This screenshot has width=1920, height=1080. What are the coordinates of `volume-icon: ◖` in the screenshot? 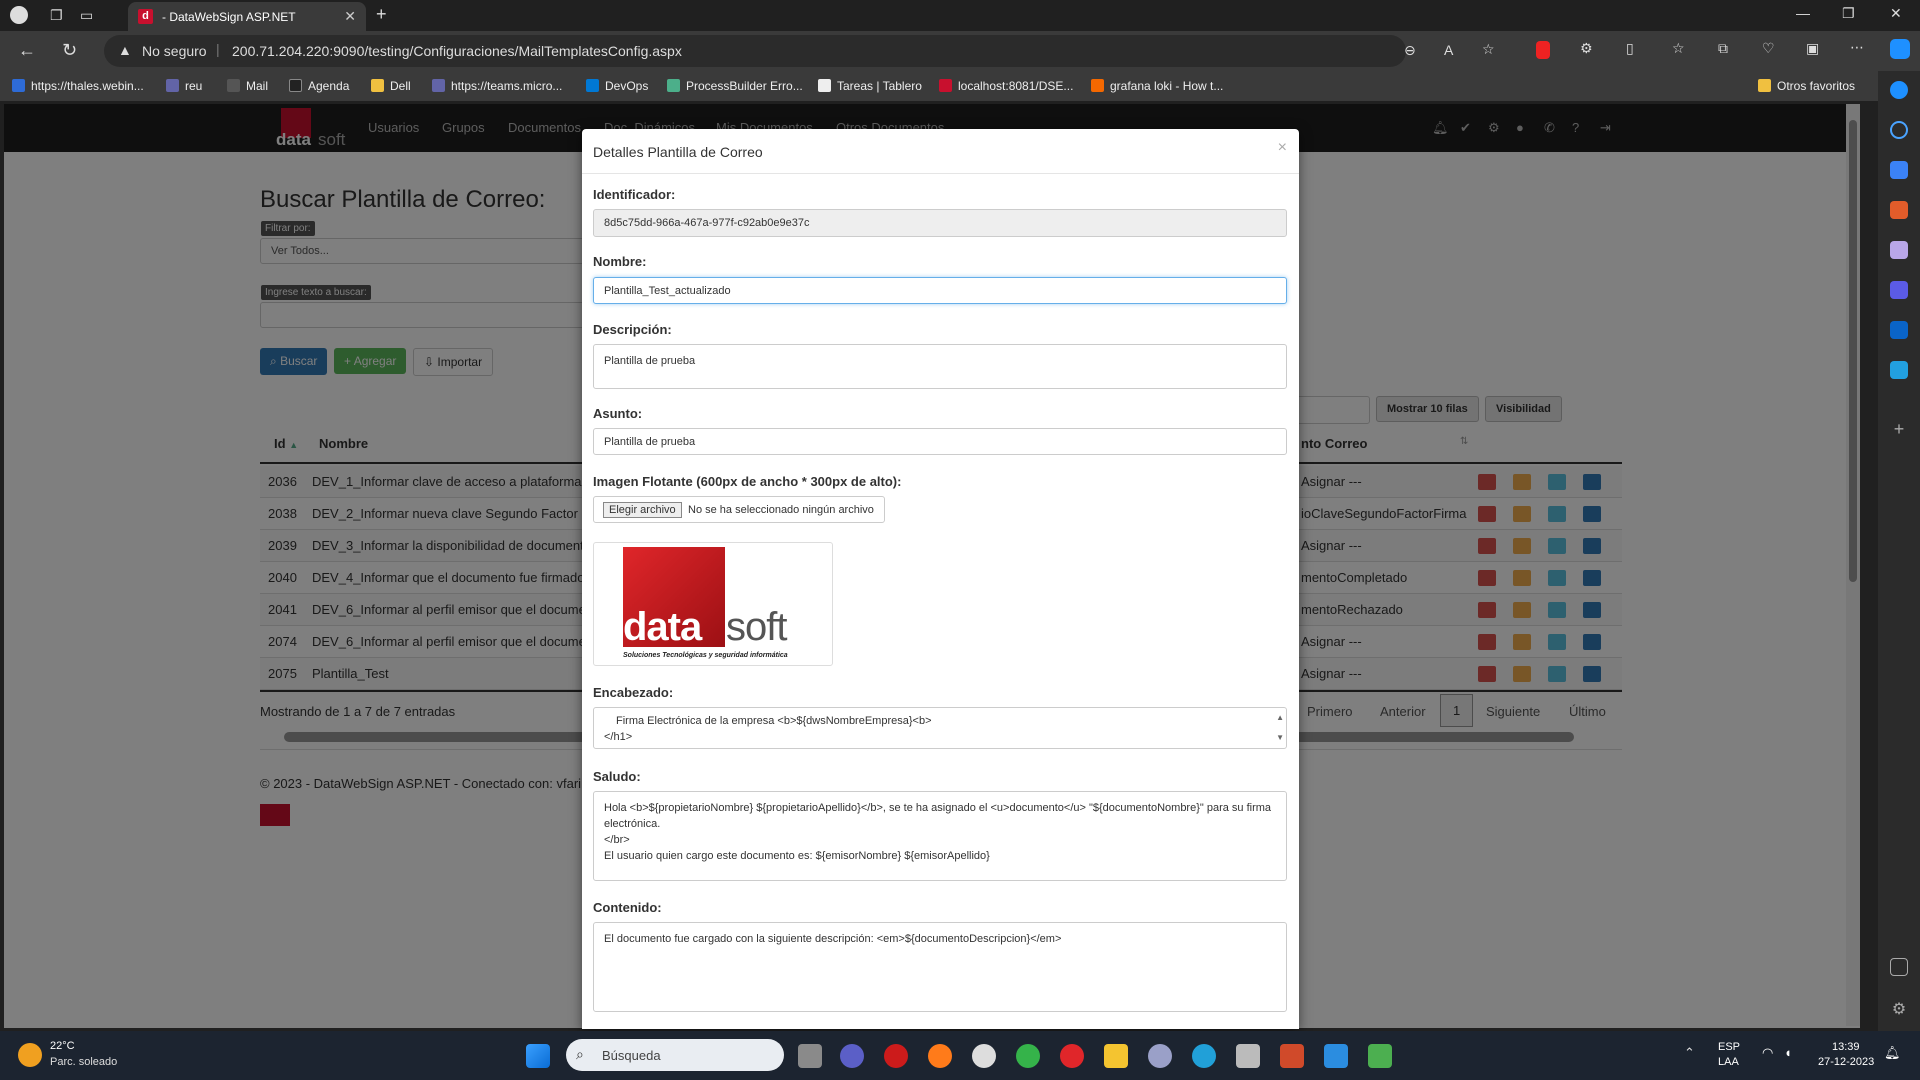 It's located at (1788, 1052).